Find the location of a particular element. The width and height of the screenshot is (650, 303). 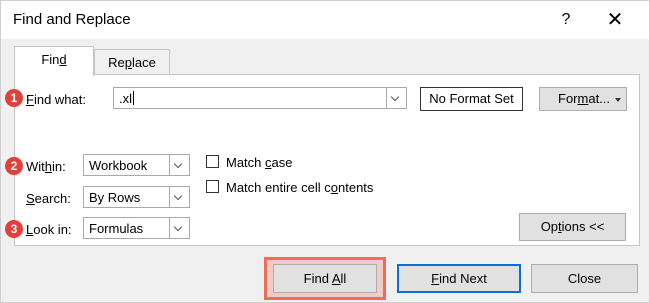

format-dropdown-icon is located at coordinates (618, 100).